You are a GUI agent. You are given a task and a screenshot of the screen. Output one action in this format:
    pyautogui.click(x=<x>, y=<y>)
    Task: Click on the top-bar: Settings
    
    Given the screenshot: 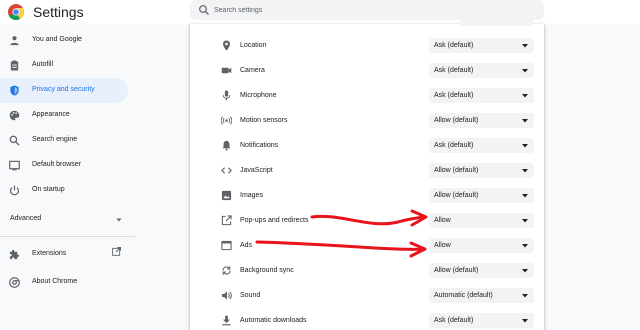 What is the action you would take?
    pyautogui.click(x=320, y=12)
    